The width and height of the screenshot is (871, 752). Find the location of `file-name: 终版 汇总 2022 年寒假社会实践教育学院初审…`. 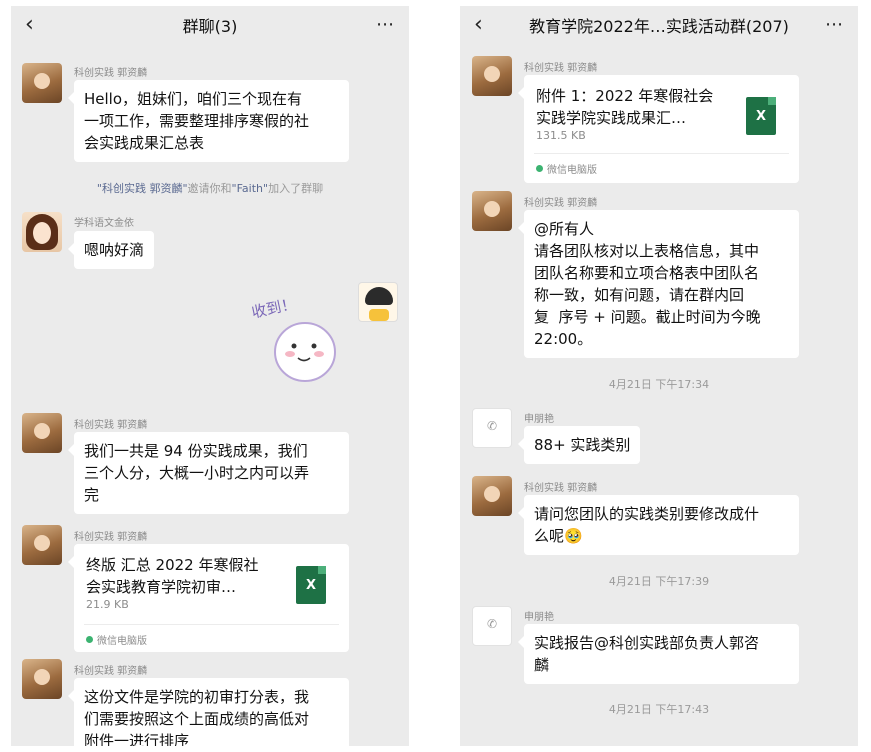

file-name: 终版 汇总 2022 年寒假社会实践教育学院初审… is located at coordinates (172, 576).